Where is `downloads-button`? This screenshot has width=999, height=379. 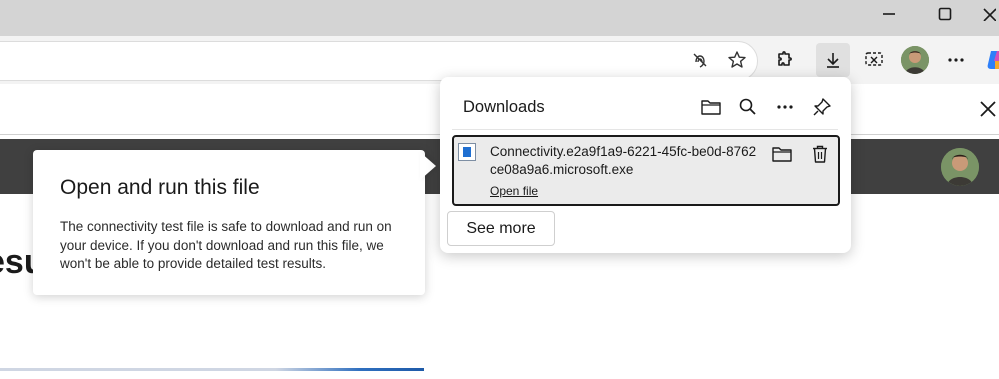 downloads-button is located at coordinates (833, 60).